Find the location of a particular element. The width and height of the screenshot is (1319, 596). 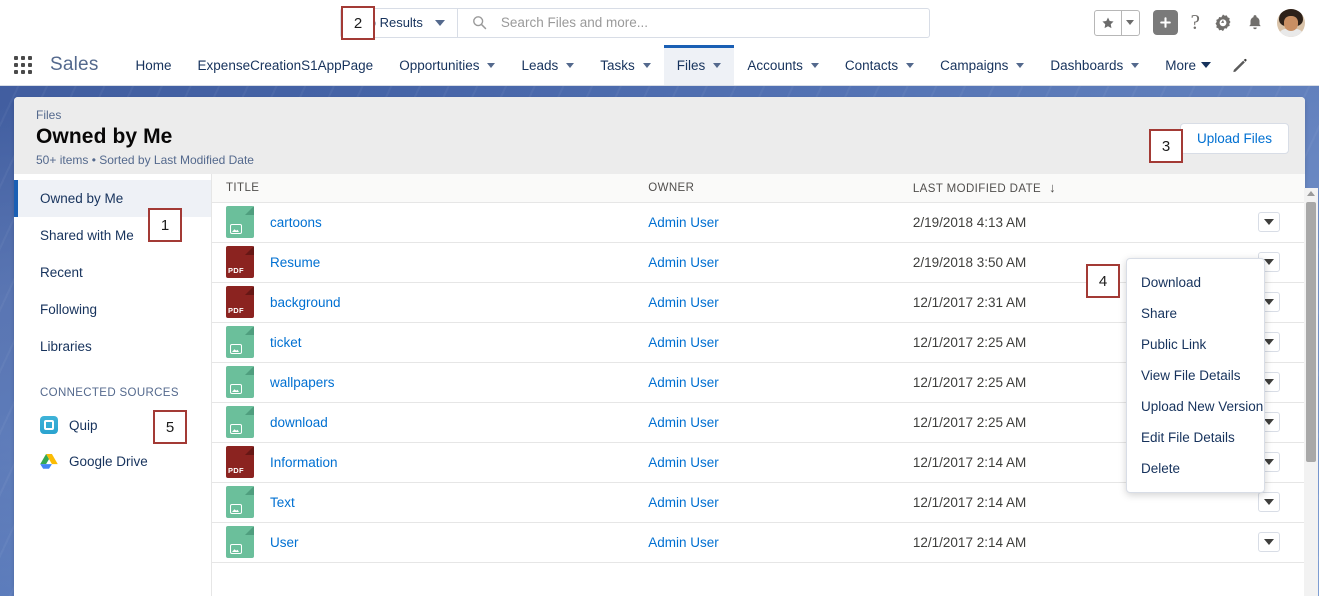

sidebar-item-label: Shared with Me is located at coordinates (87, 235).